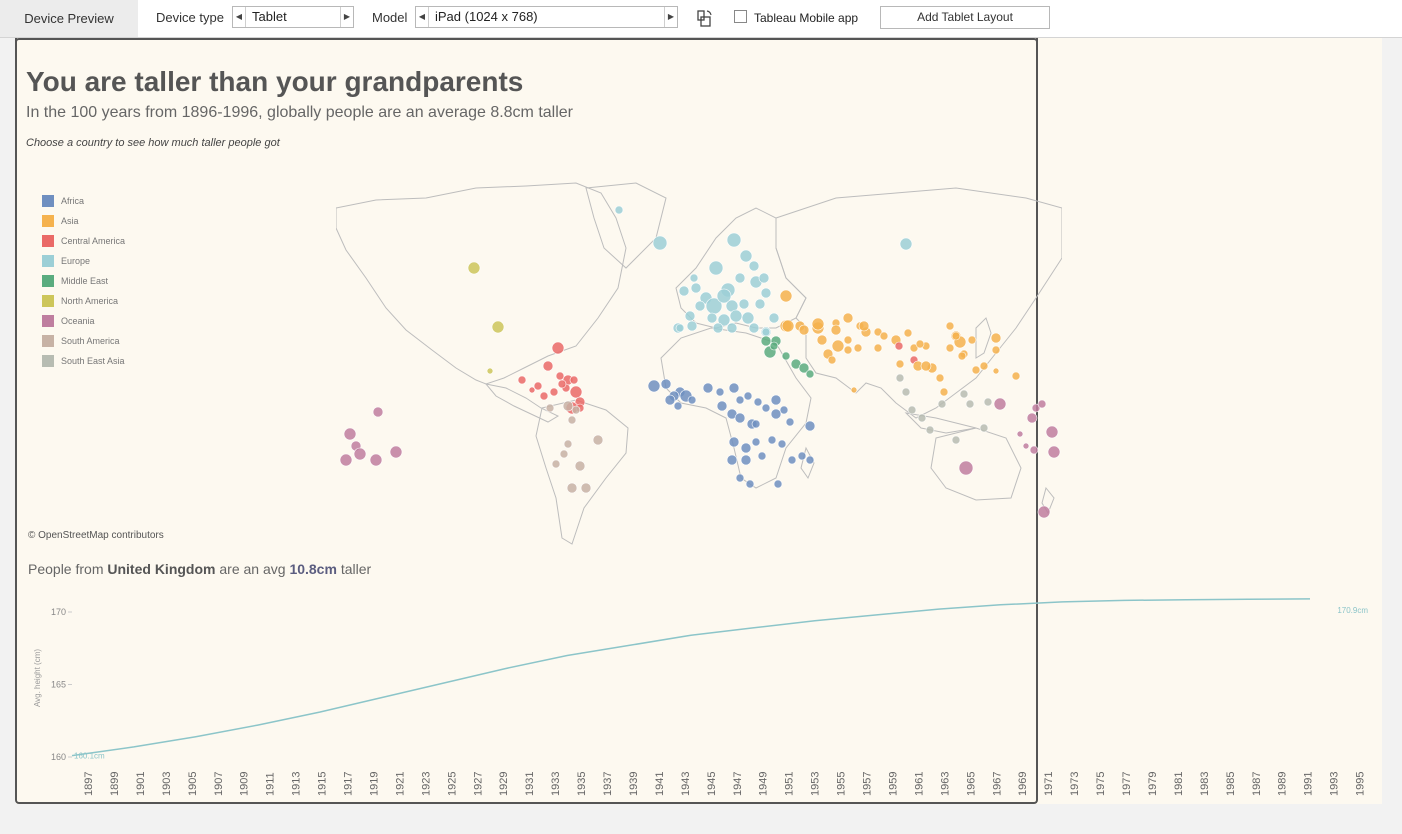 Image resolution: width=1402 pixels, height=834 pixels. Describe the element at coordinates (704, 18) in the screenshot. I see `rotate-device-icon` at that location.